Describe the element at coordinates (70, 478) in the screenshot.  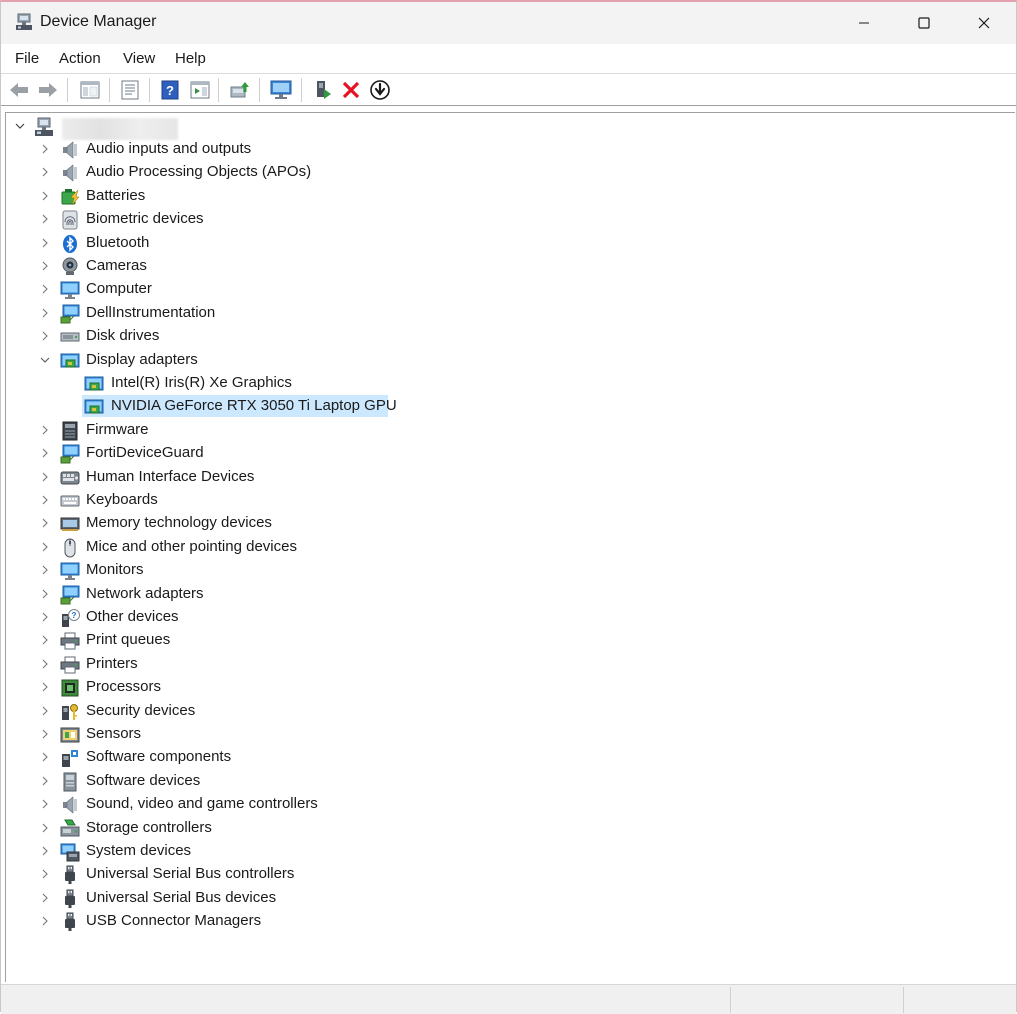
I see `hid-icon` at that location.